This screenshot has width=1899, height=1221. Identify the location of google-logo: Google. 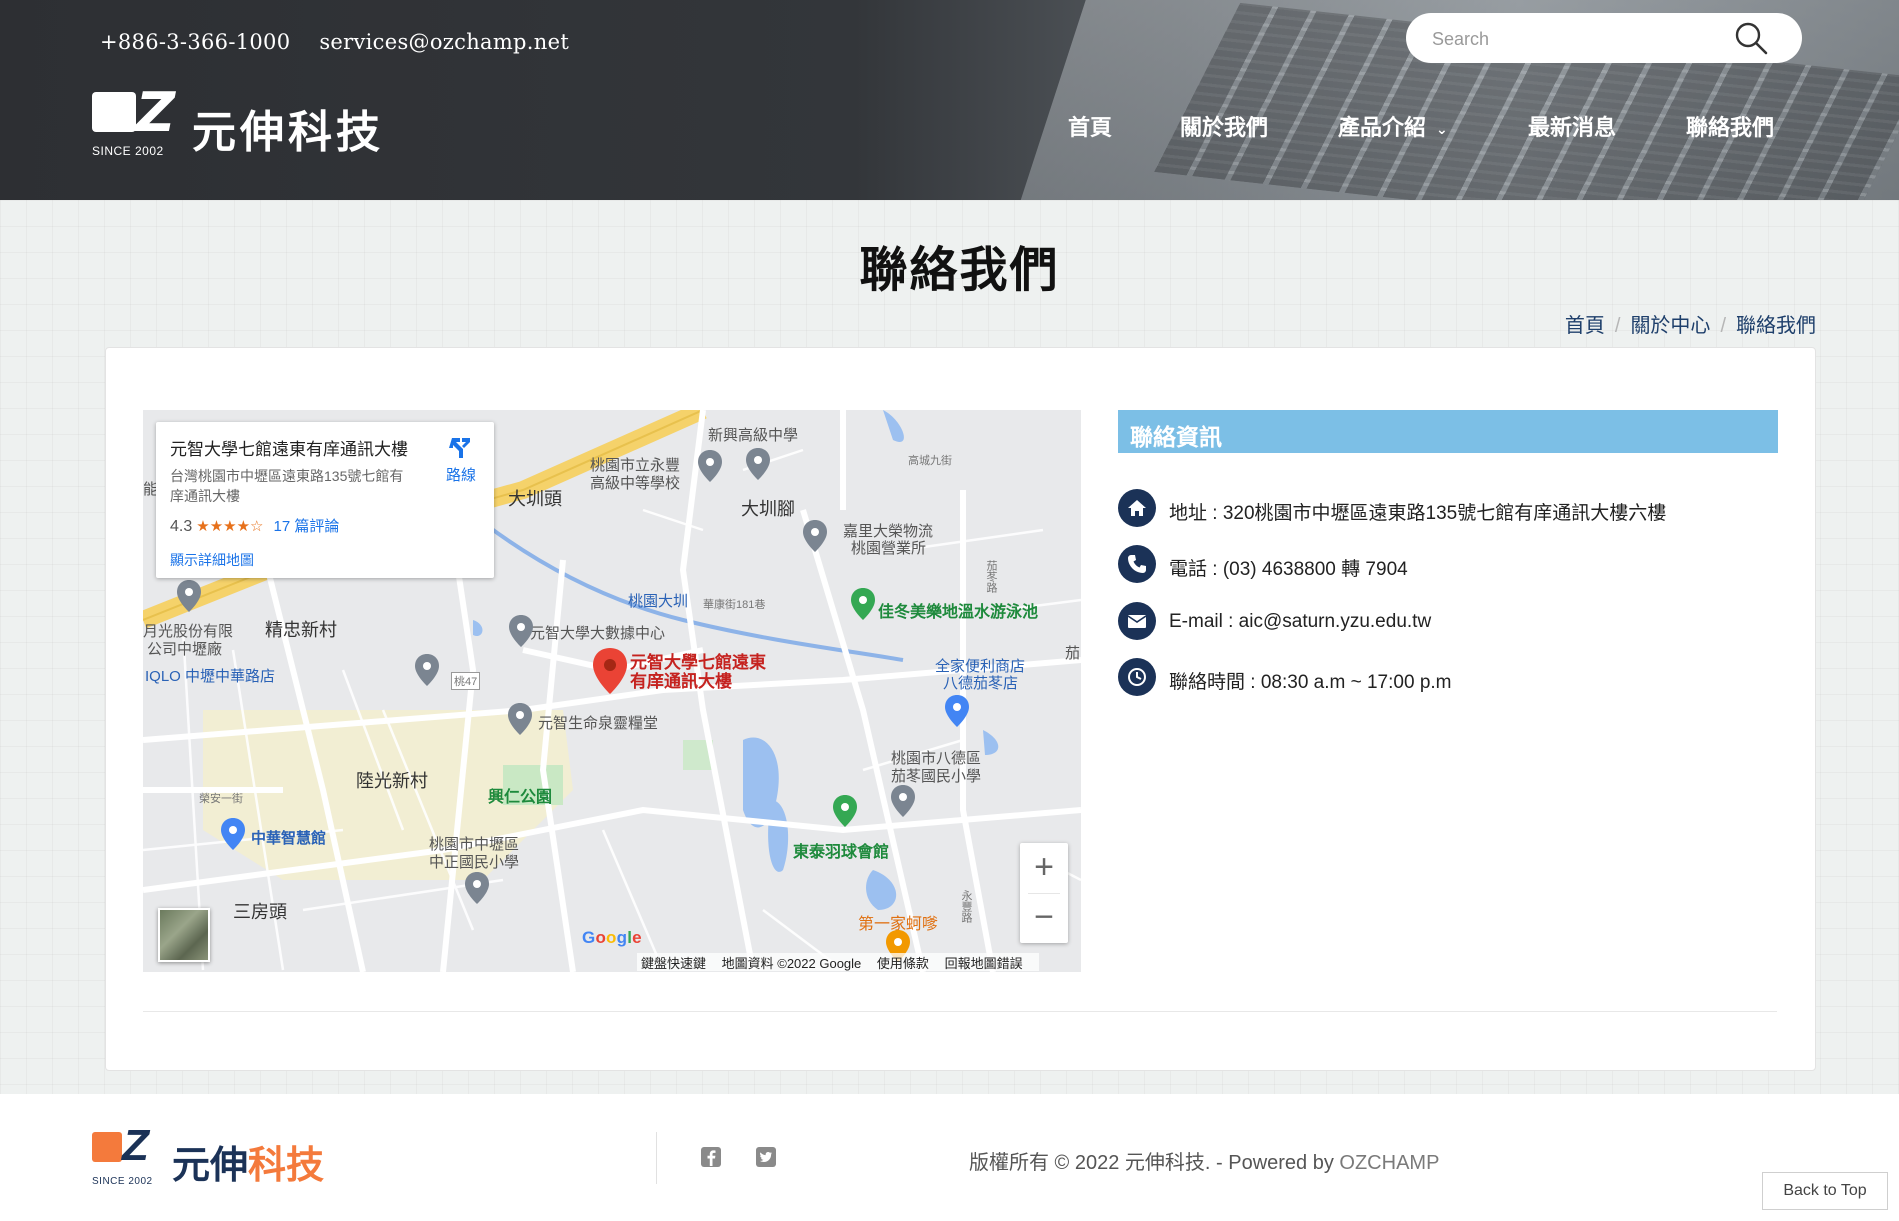
(612, 937).